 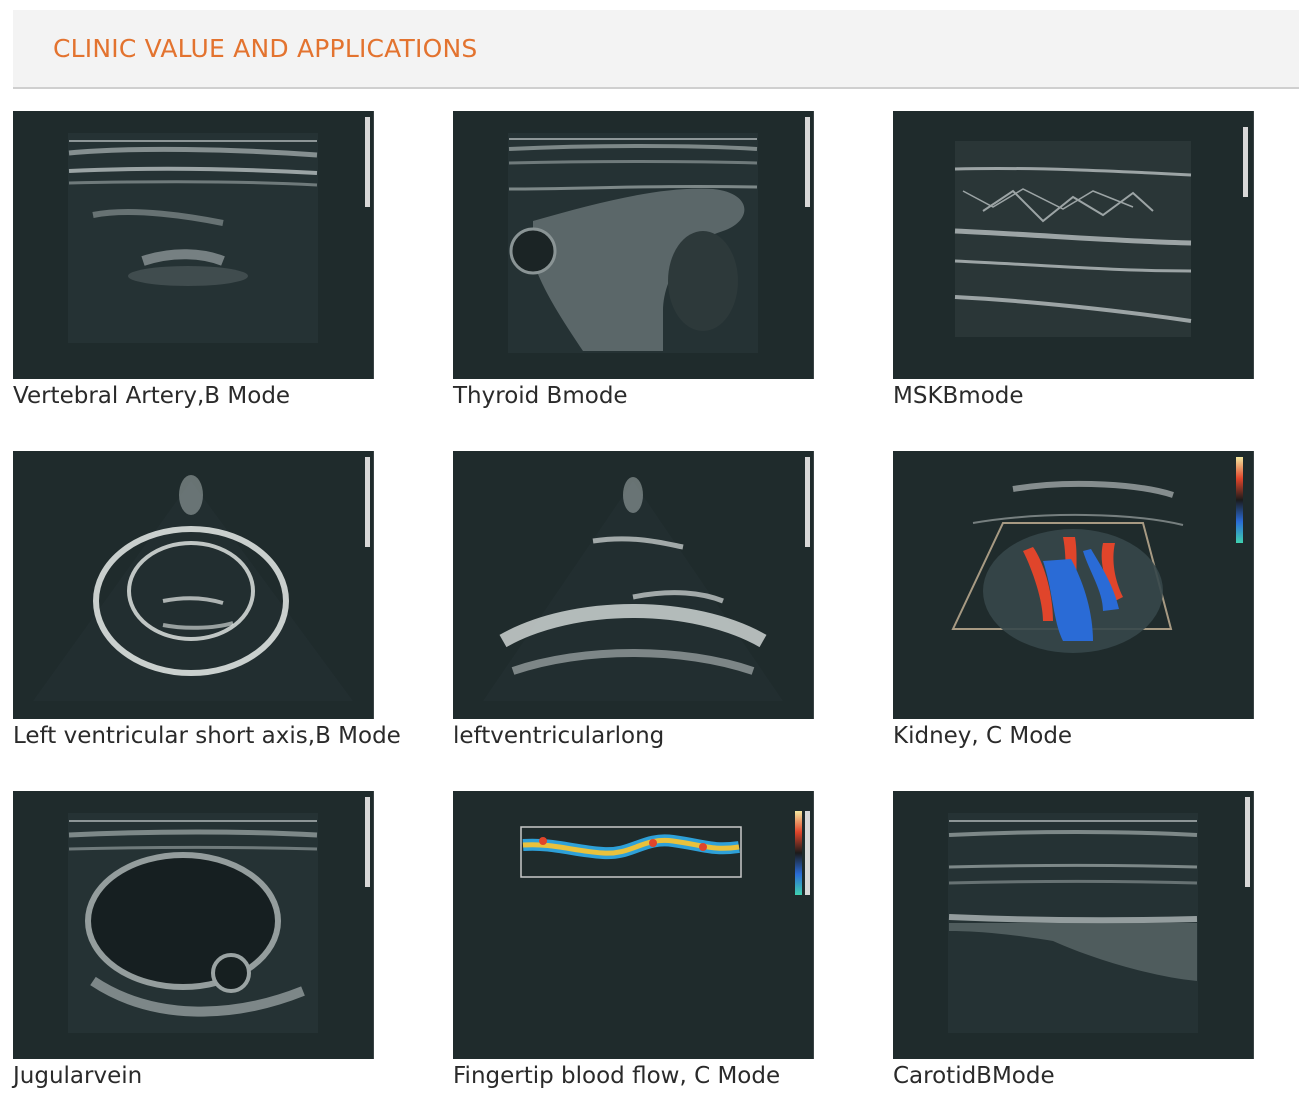 I want to click on gallery-caption: Vertebral Artery,B Mode, so click(x=152, y=396).